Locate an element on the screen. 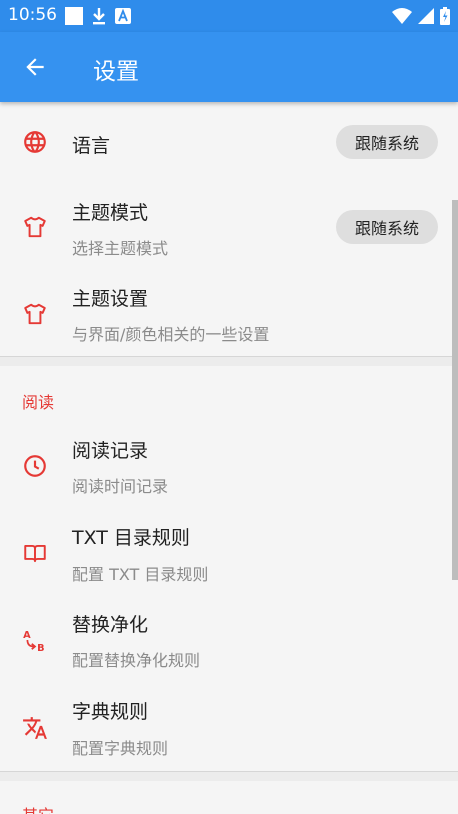 The width and height of the screenshot is (458, 814). setting-replace-purify: AB 替换净化 配置替换净化规则 is located at coordinates (229, 639).